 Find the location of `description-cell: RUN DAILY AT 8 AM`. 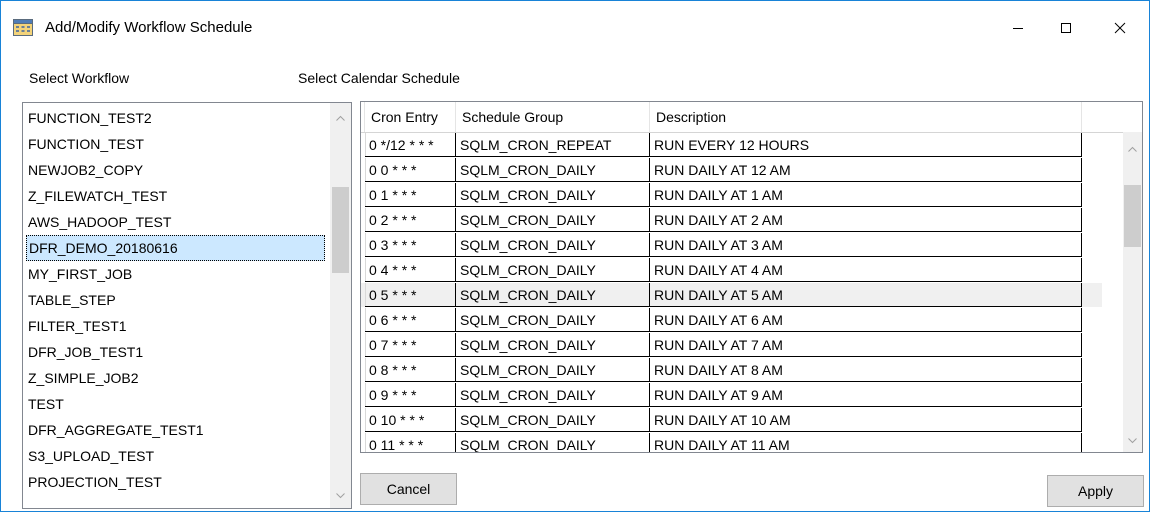

description-cell: RUN DAILY AT 8 AM is located at coordinates (866, 370).